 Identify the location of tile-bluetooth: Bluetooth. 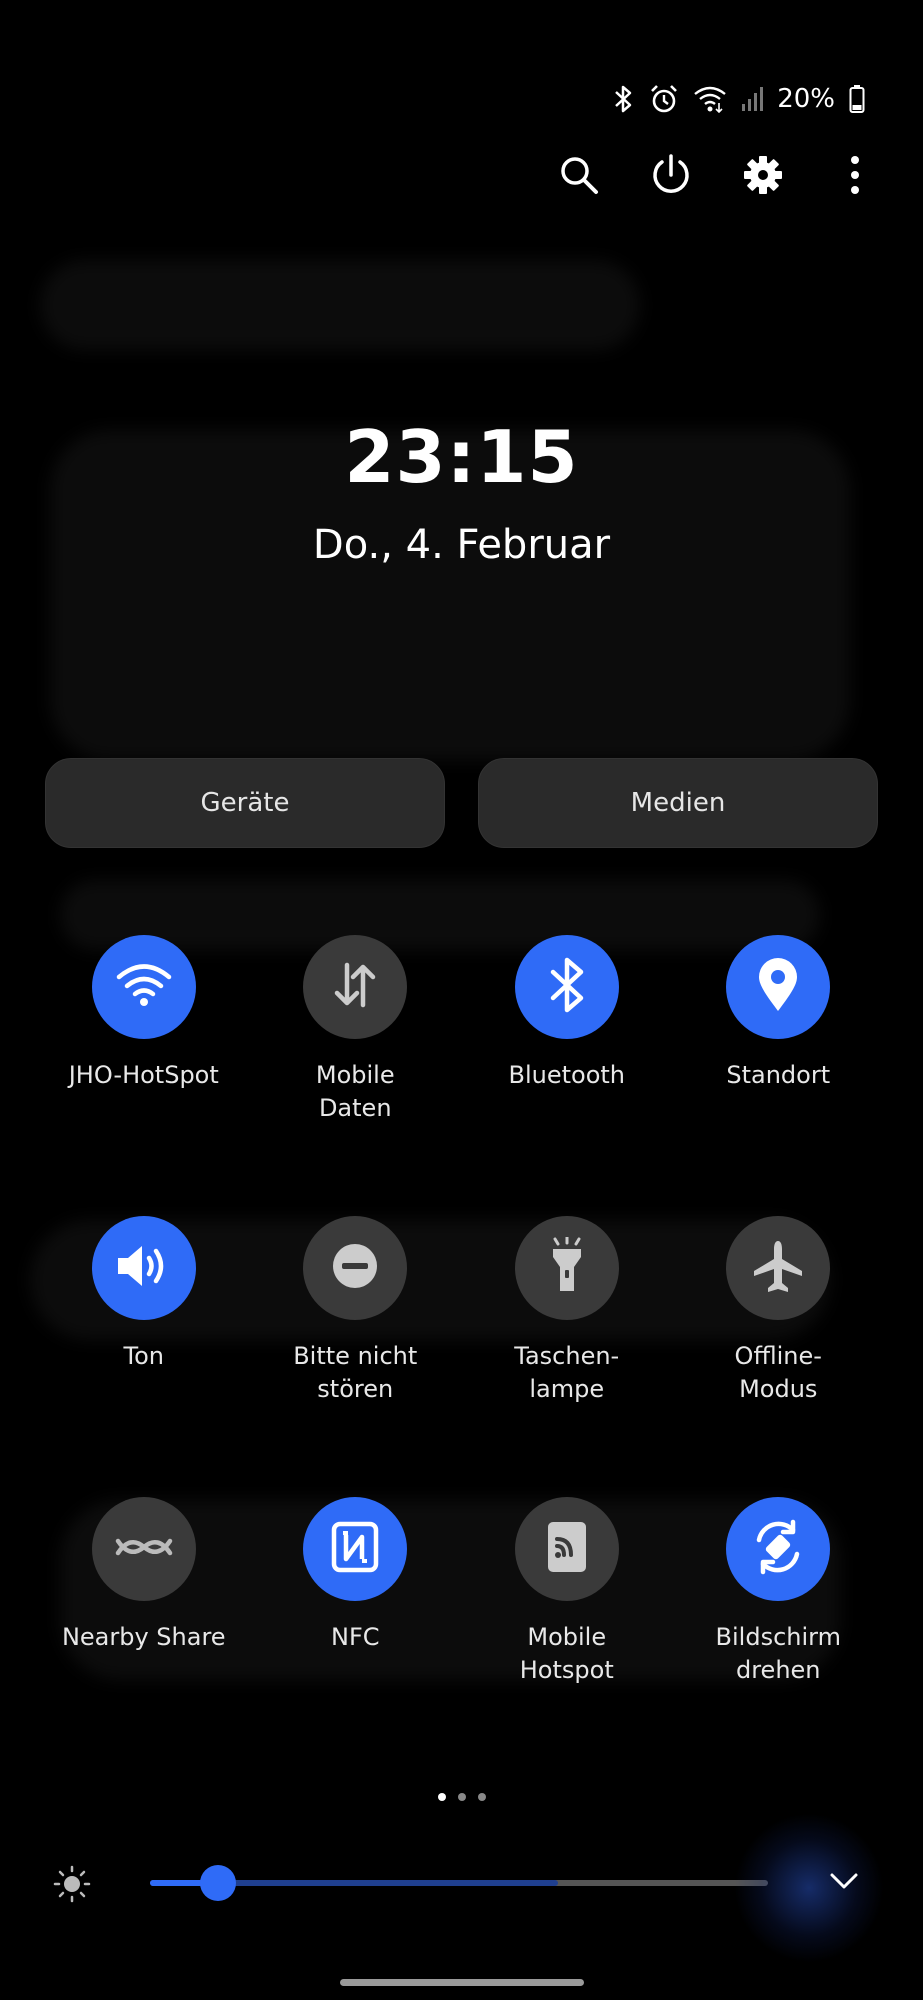
(567, 1075).